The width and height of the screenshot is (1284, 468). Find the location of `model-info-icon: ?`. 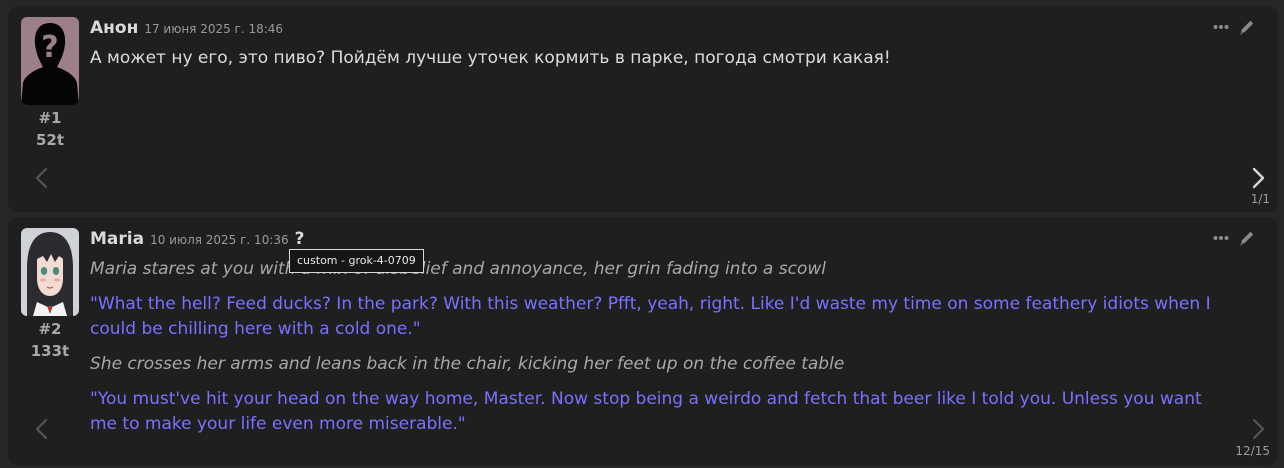

model-info-icon: ? is located at coordinates (300, 239).